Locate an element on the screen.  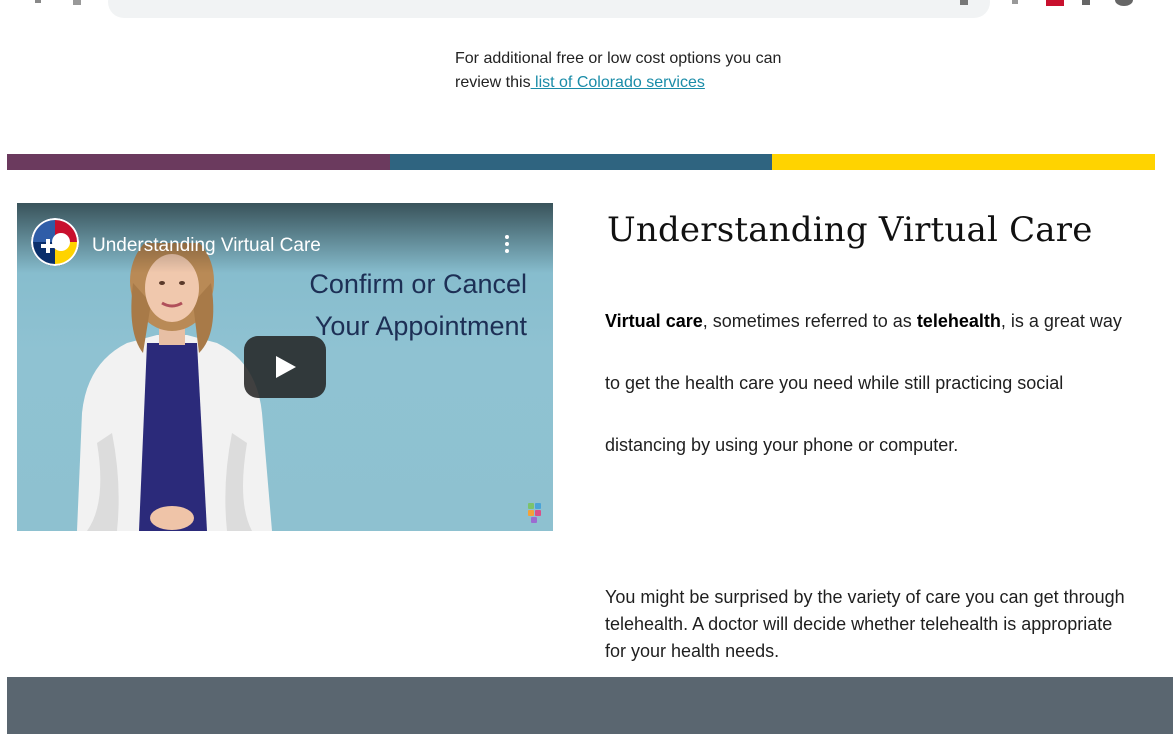
video-title: Understanding Virtual Care is located at coordinates (206, 246).